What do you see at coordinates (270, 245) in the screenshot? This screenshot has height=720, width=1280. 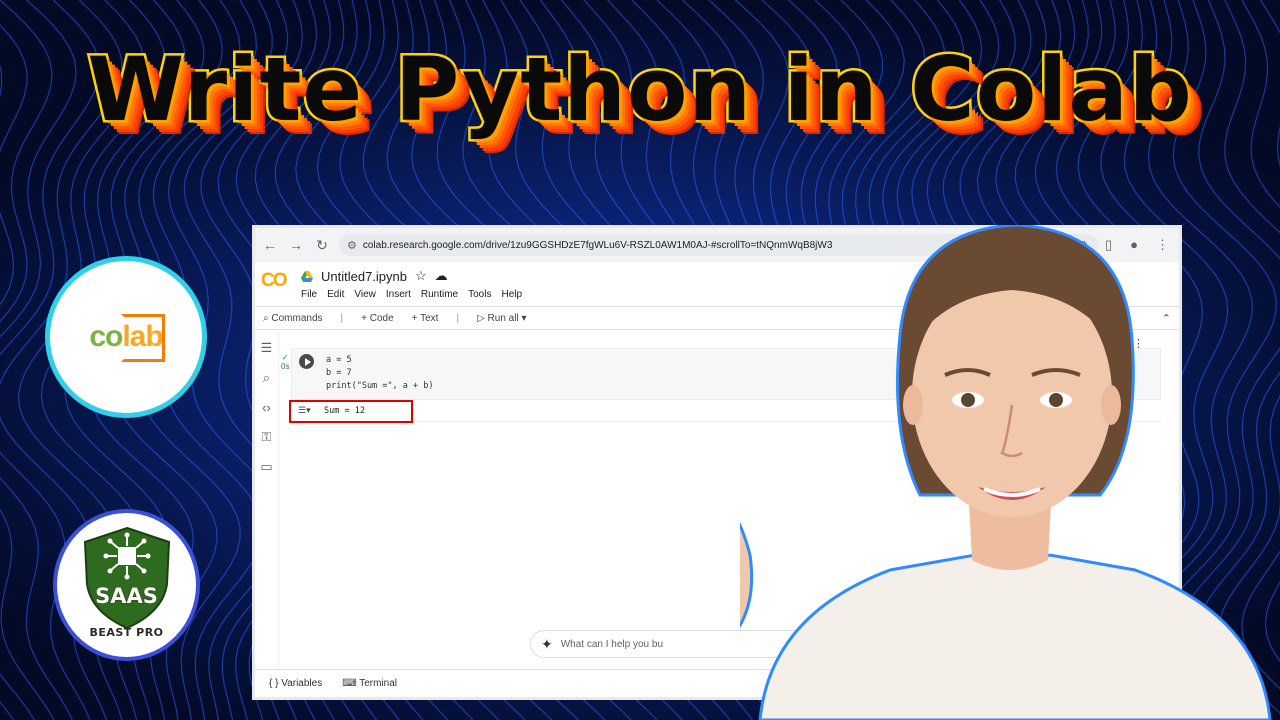 I see `back-icon: ←` at bounding box center [270, 245].